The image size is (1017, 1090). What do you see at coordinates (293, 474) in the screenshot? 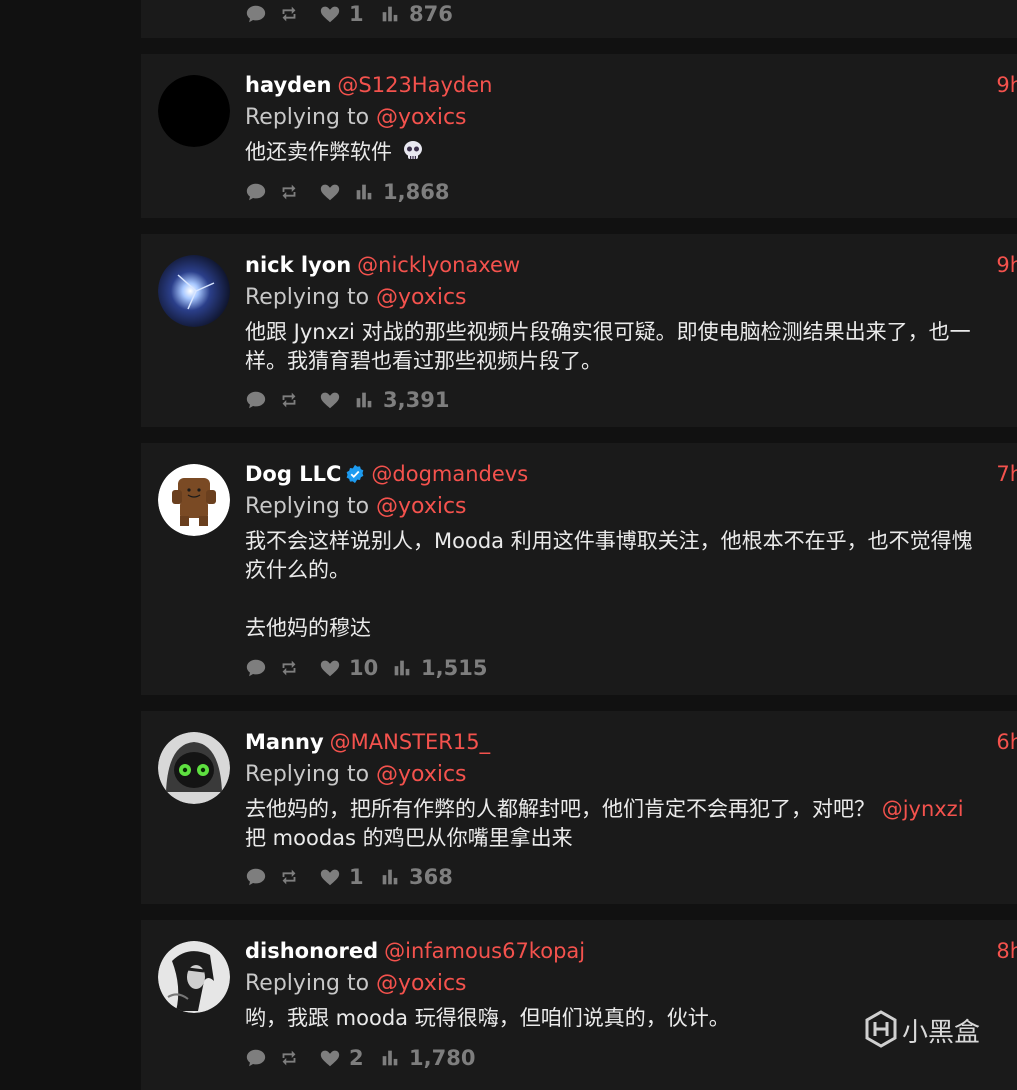
I see `display-name: Dog LLC` at bounding box center [293, 474].